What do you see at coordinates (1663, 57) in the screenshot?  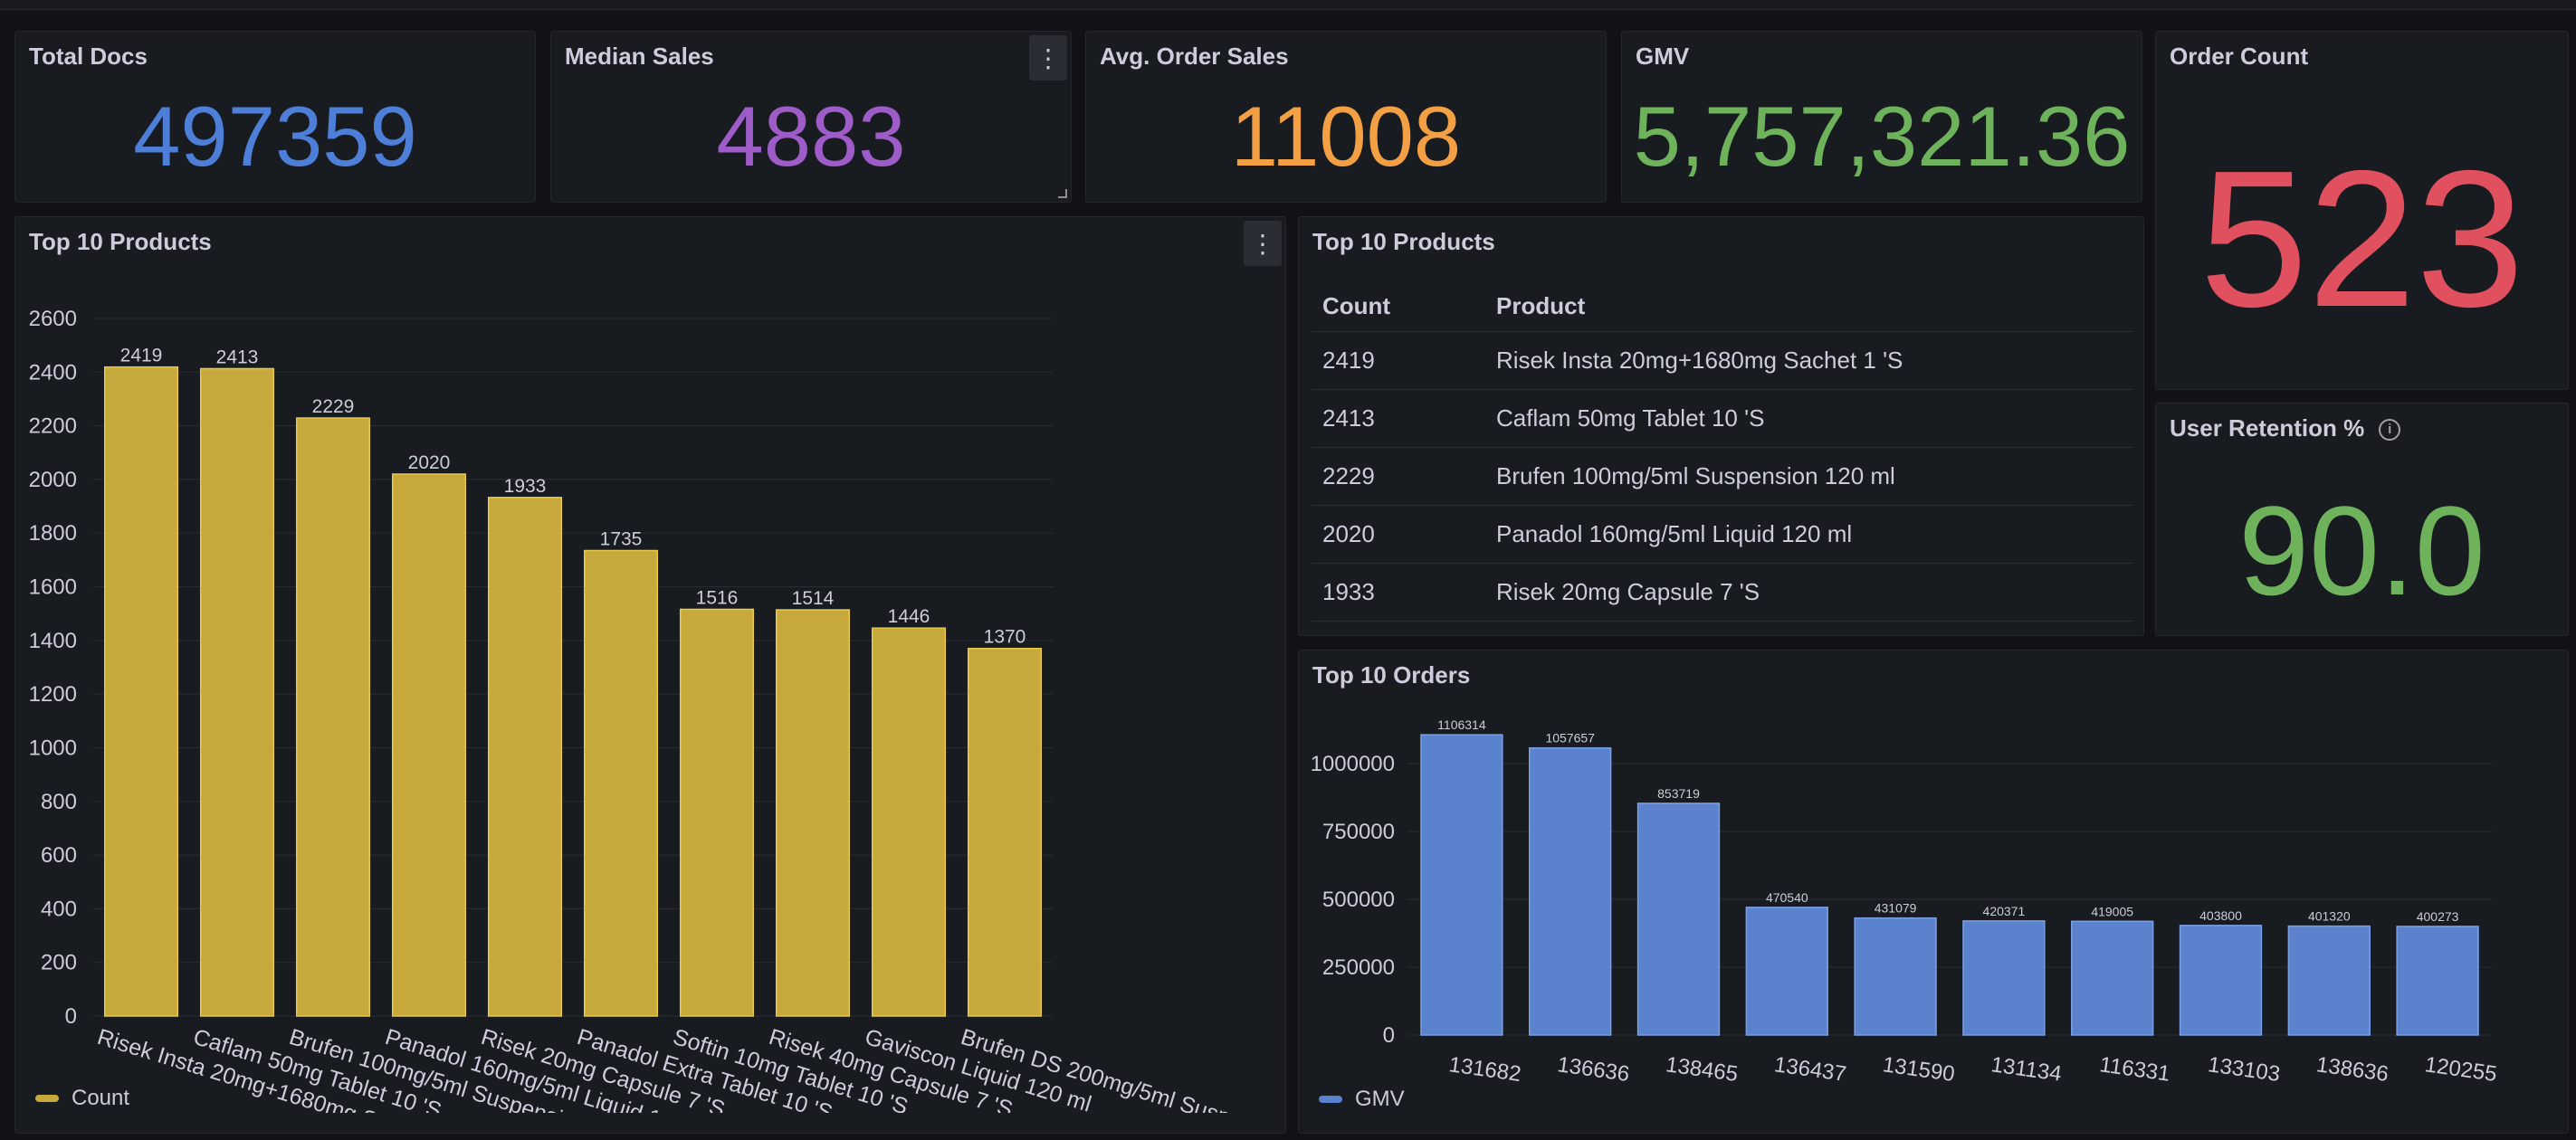 I see `panel-title: GMV` at bounding box center [1663, 57].